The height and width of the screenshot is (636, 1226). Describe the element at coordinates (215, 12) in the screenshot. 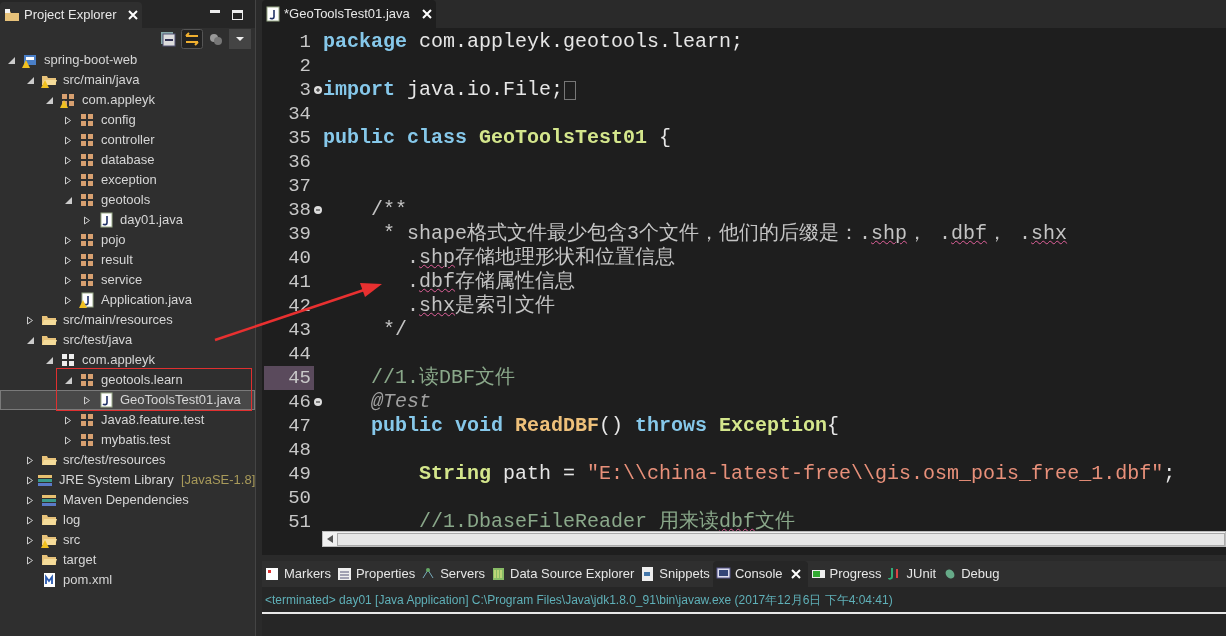

I see `minimize-icon` at that location.